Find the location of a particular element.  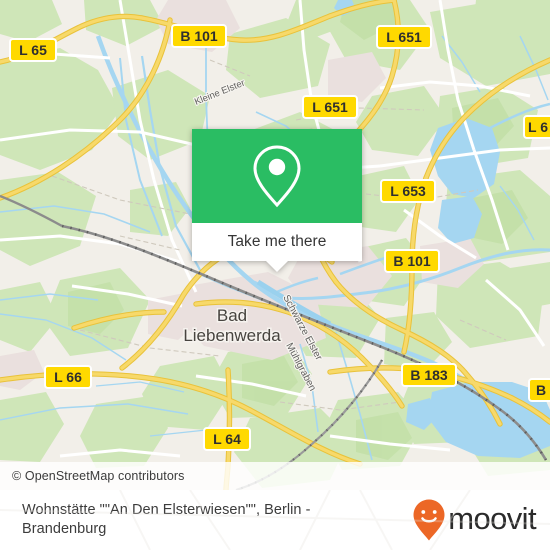

moovit-pin-icon is located at coordinates (429, 520).